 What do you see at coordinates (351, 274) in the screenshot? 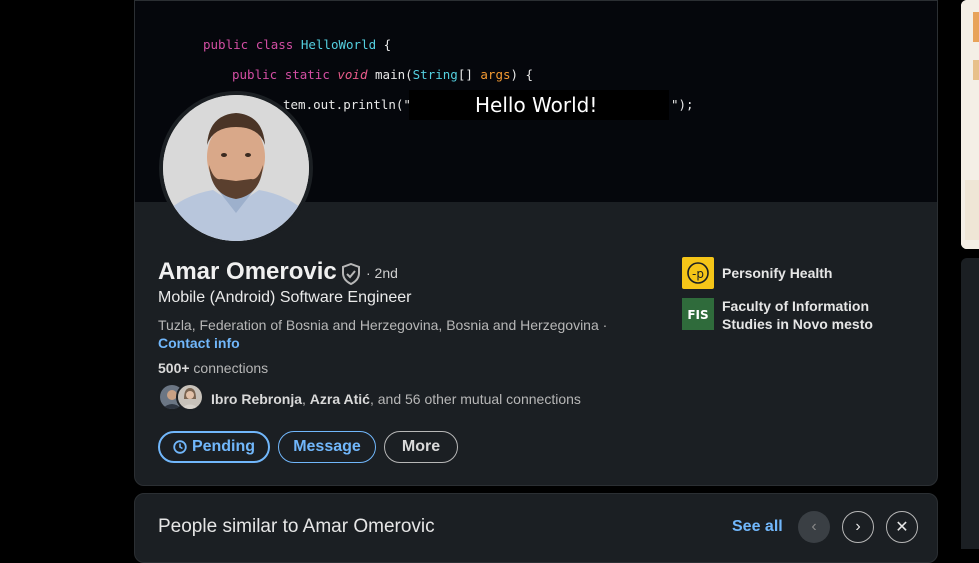
I see `verified-shield-icon` at bounding box center [351, 274].